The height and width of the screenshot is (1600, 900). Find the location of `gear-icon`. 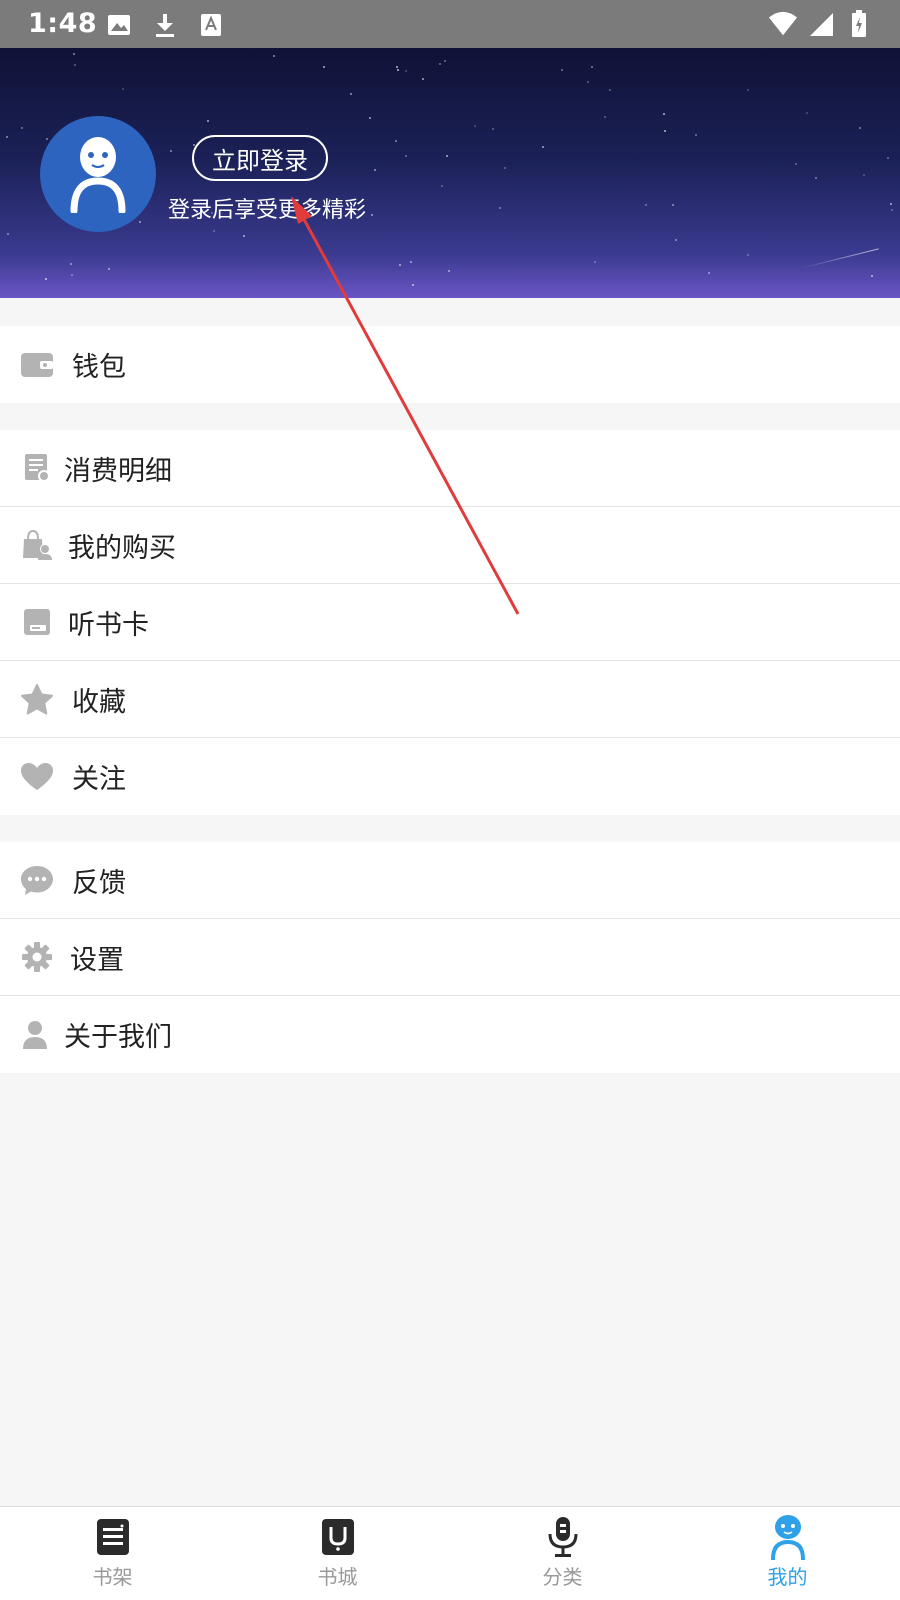

gear-icon is located at coordinates (37, 957).